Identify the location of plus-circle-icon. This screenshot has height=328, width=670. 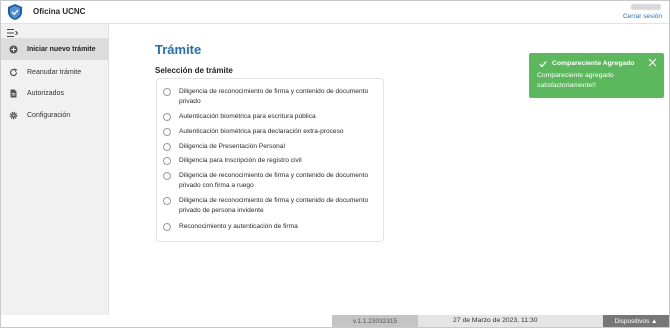
(13, 49).